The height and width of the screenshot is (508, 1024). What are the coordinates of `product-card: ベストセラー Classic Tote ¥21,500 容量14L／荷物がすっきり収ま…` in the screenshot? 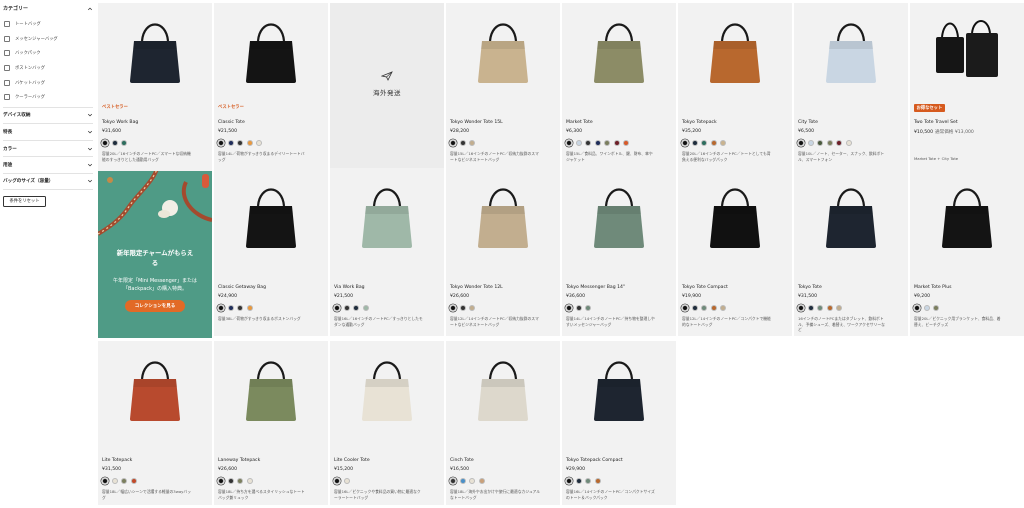 It's located at (271, 87).